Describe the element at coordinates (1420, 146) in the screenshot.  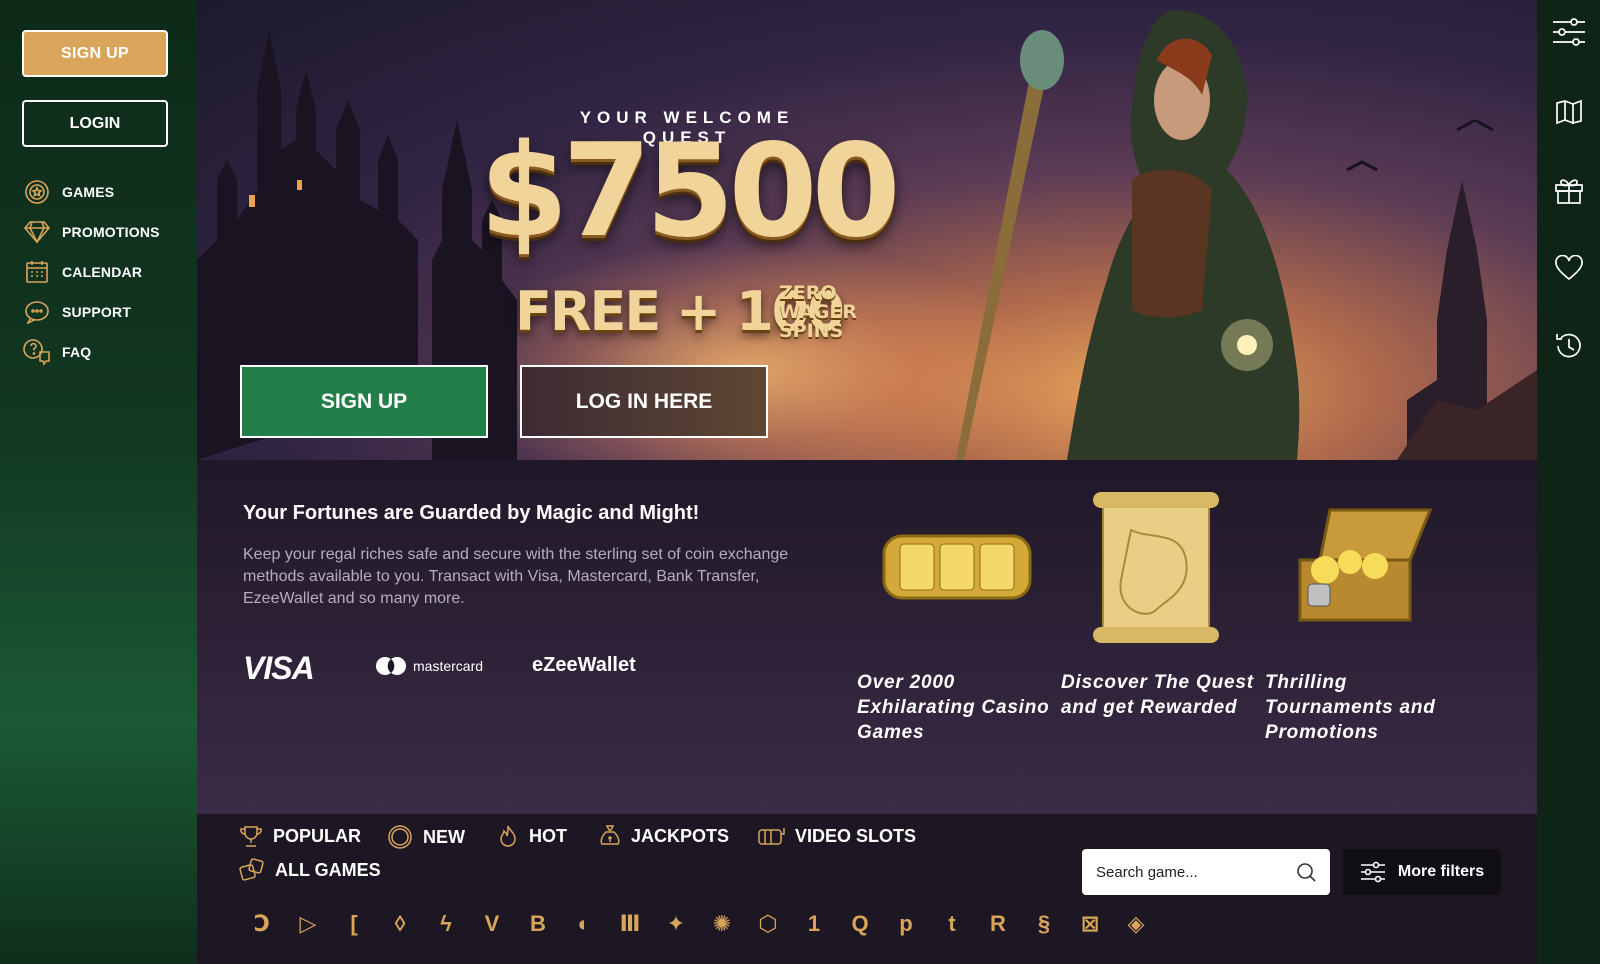
I see `birds-illustration` at that location.